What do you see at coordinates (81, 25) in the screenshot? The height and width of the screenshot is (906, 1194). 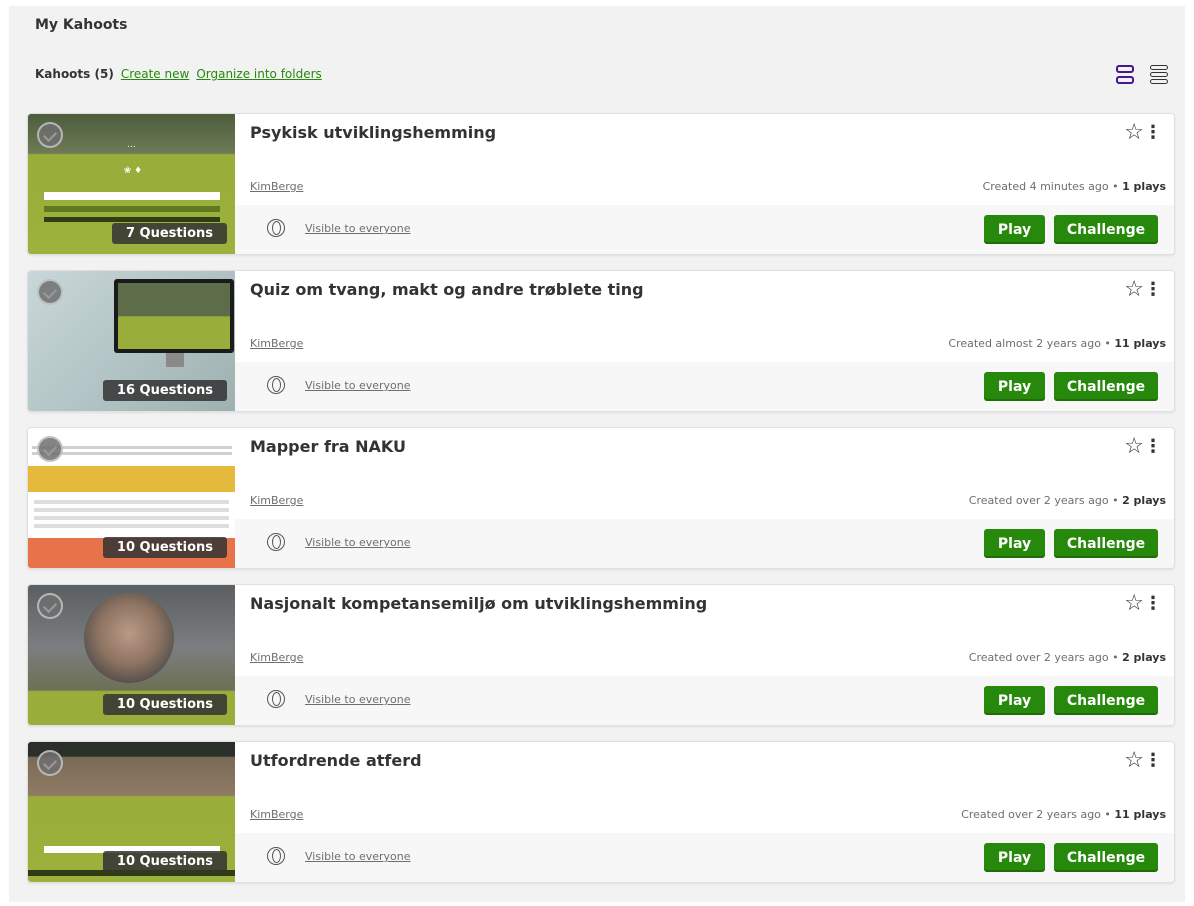 I see `page-title: My Kahoots` at bounding box center [81, 25].